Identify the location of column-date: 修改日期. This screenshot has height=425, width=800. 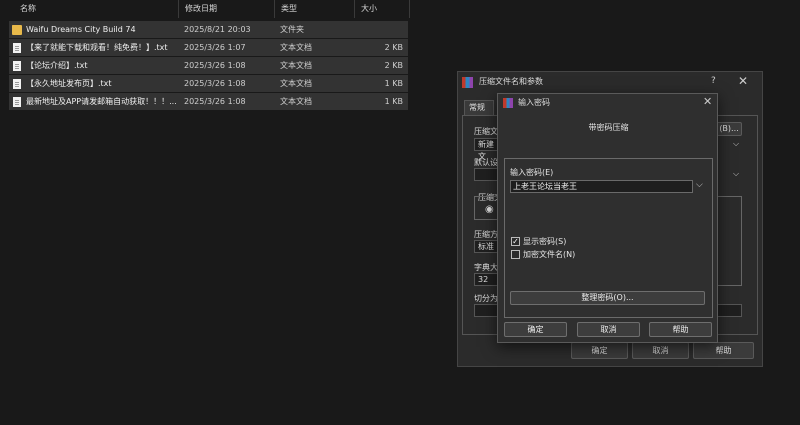
(227, 9).